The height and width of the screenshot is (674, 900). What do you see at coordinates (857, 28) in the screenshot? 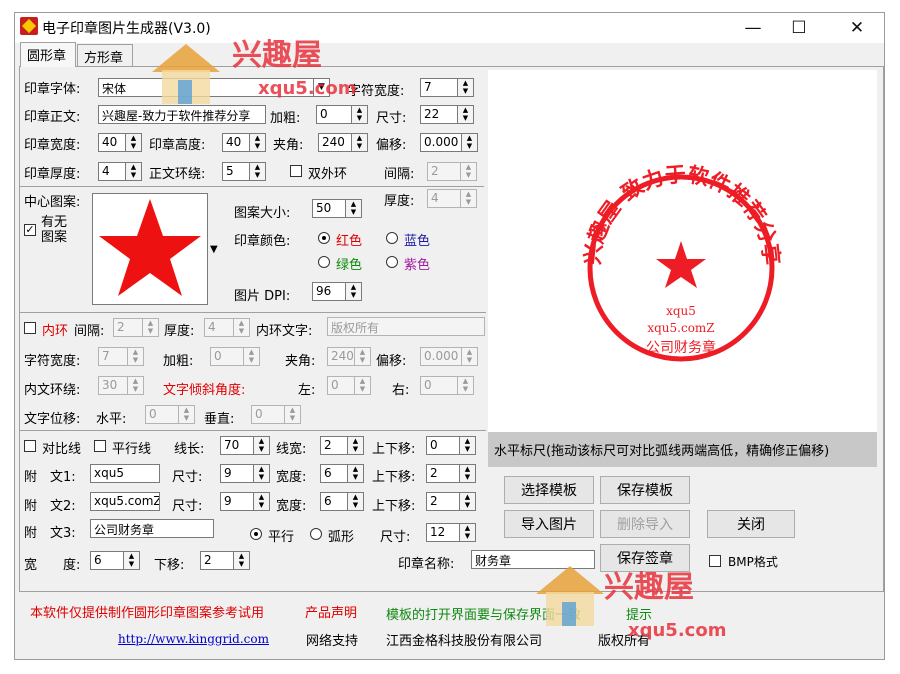
I see `close-window-button: ✕` at bounding box center [857, 28].